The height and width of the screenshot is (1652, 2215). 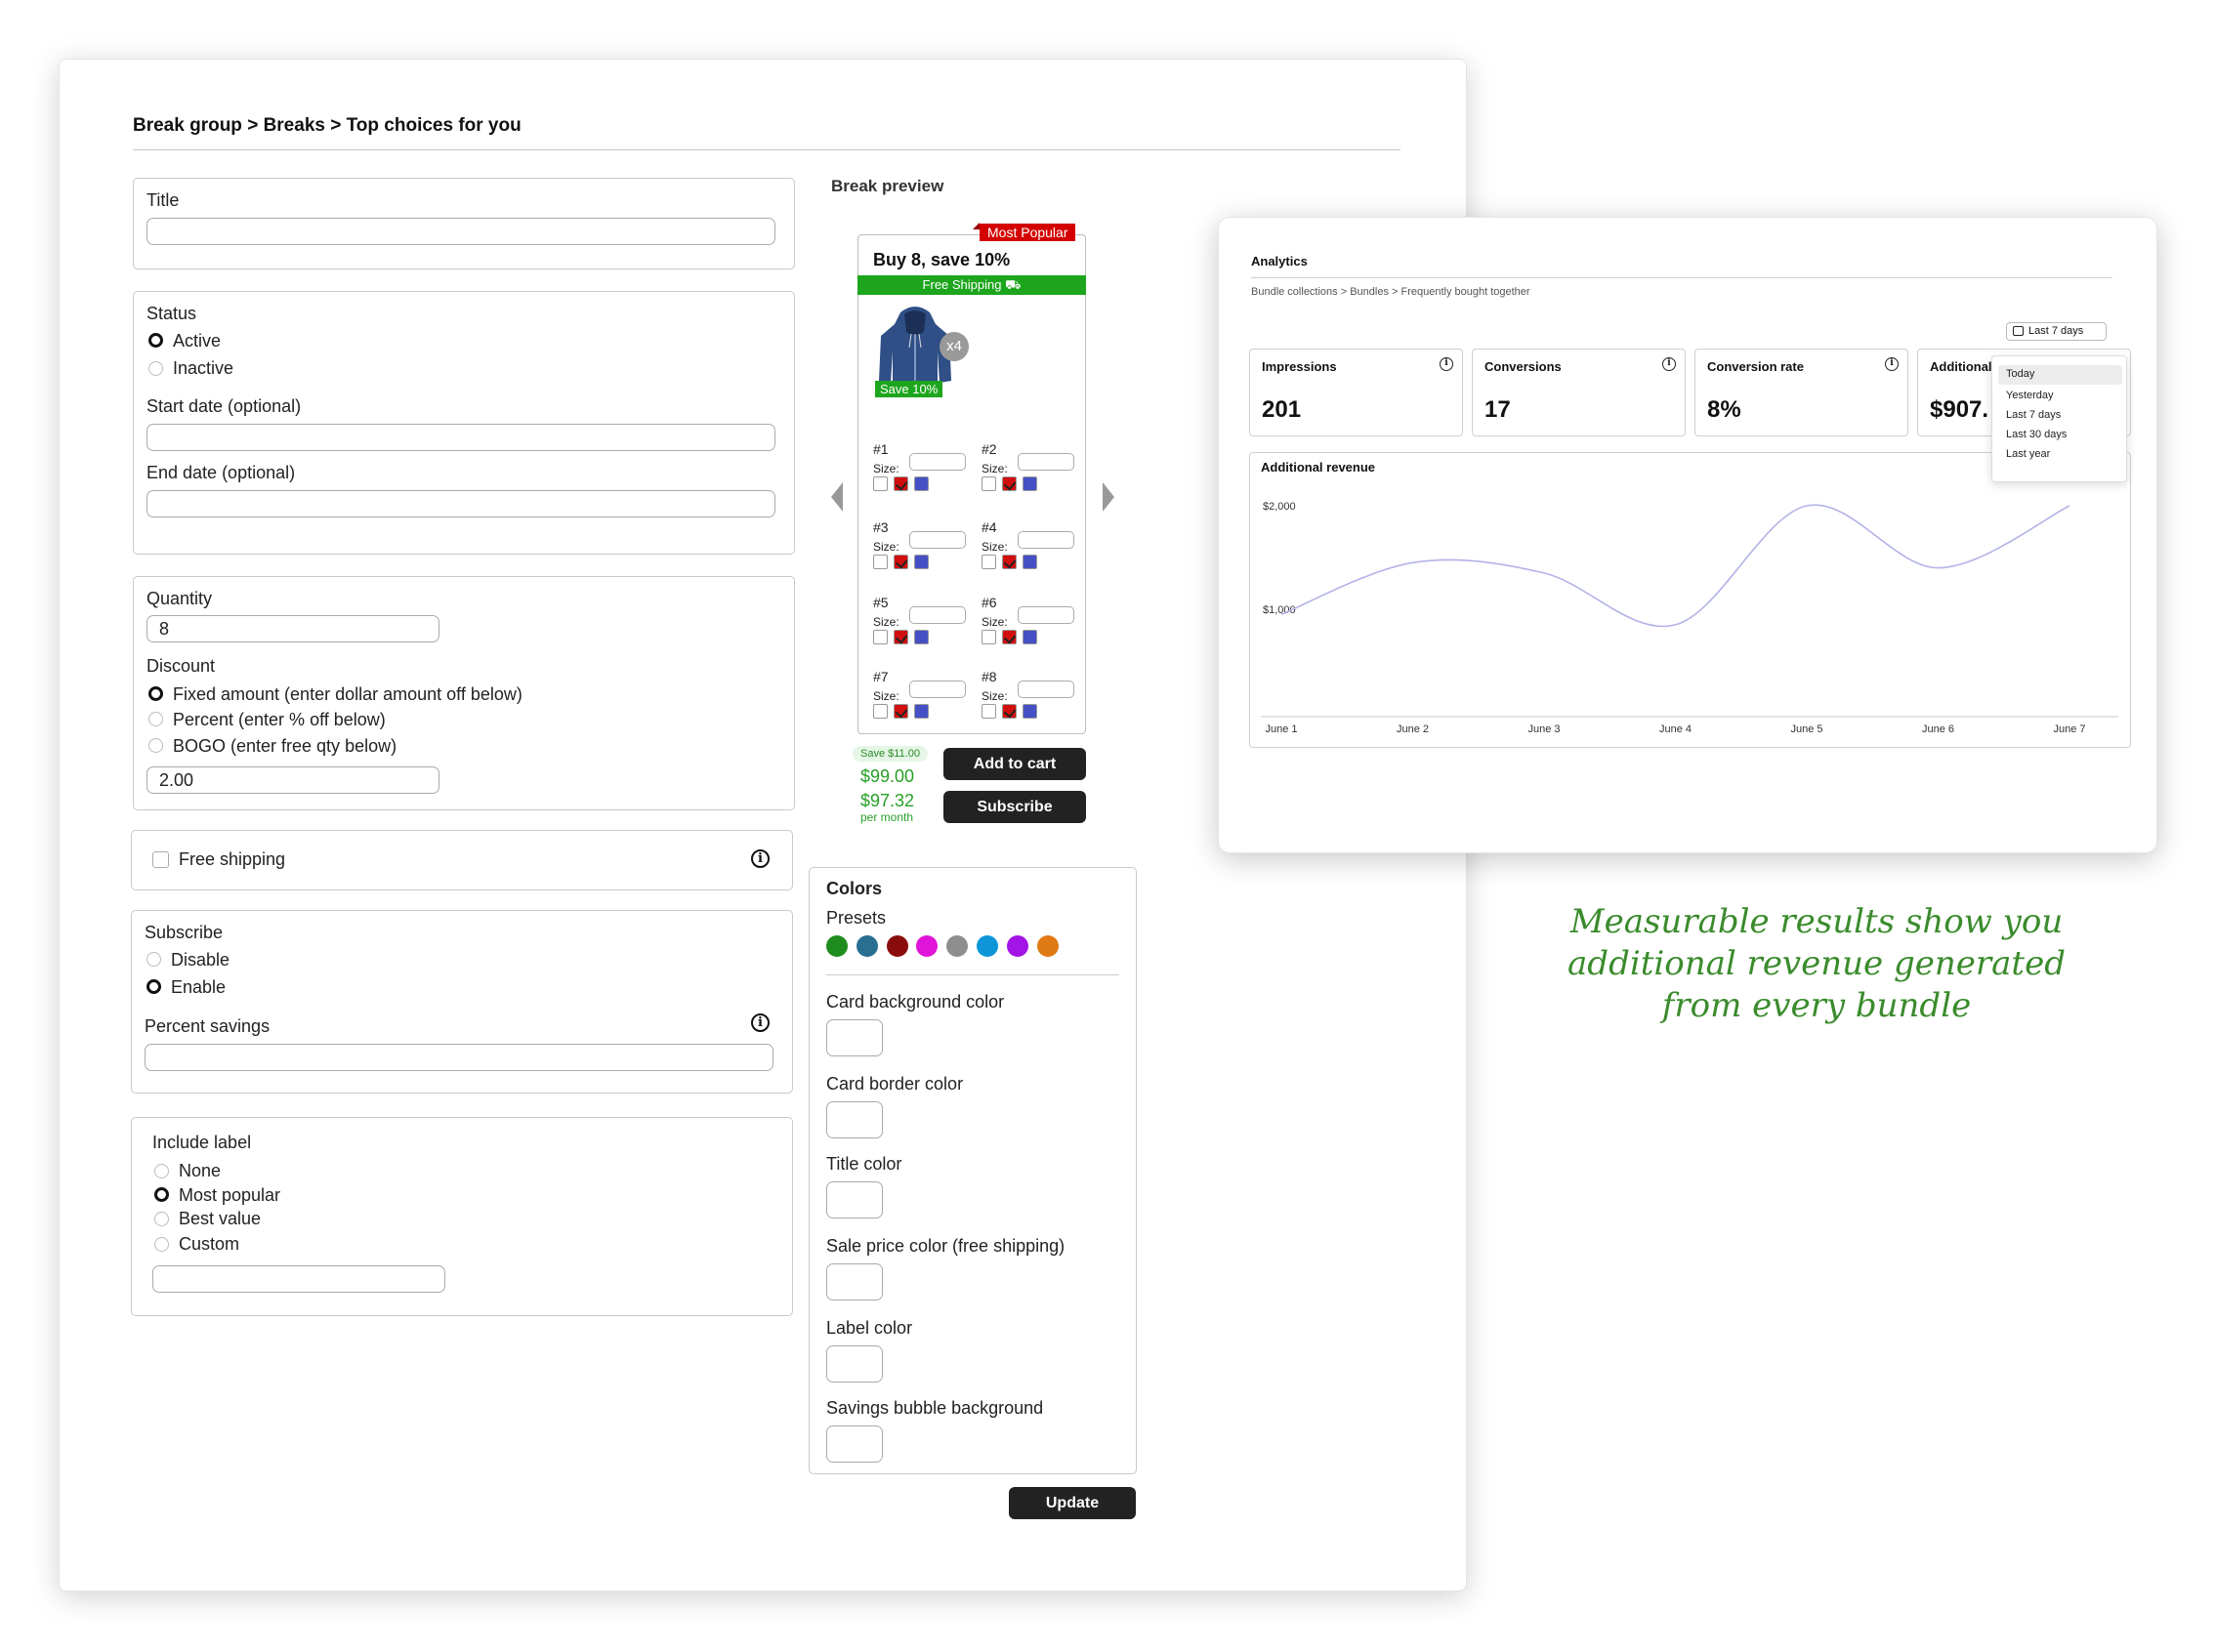 What do you see at coordinates (1681, 277) in the screenshot?
I see `analytics-divider` at bounding box center [1681, 277].